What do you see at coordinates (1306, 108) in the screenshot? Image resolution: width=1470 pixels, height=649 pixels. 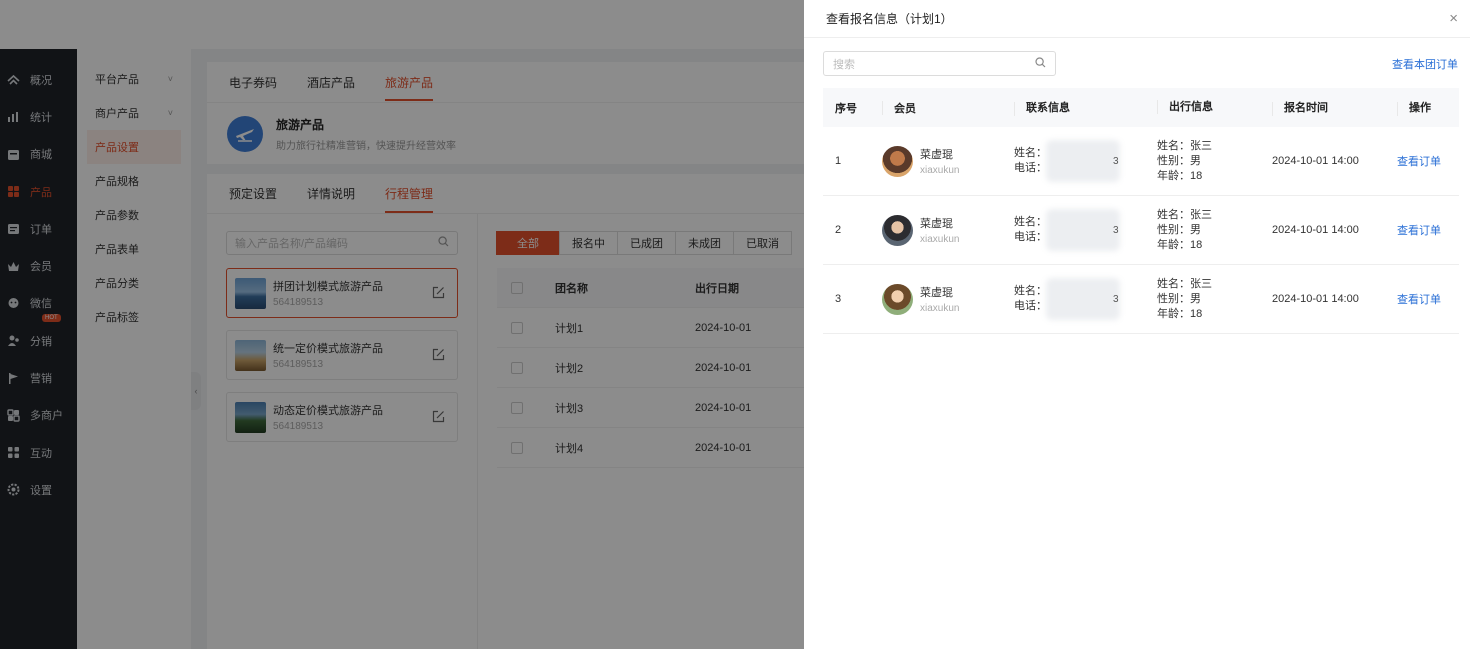 I see `column-header-label: 报名时间` at bounding box center [1306, 108].